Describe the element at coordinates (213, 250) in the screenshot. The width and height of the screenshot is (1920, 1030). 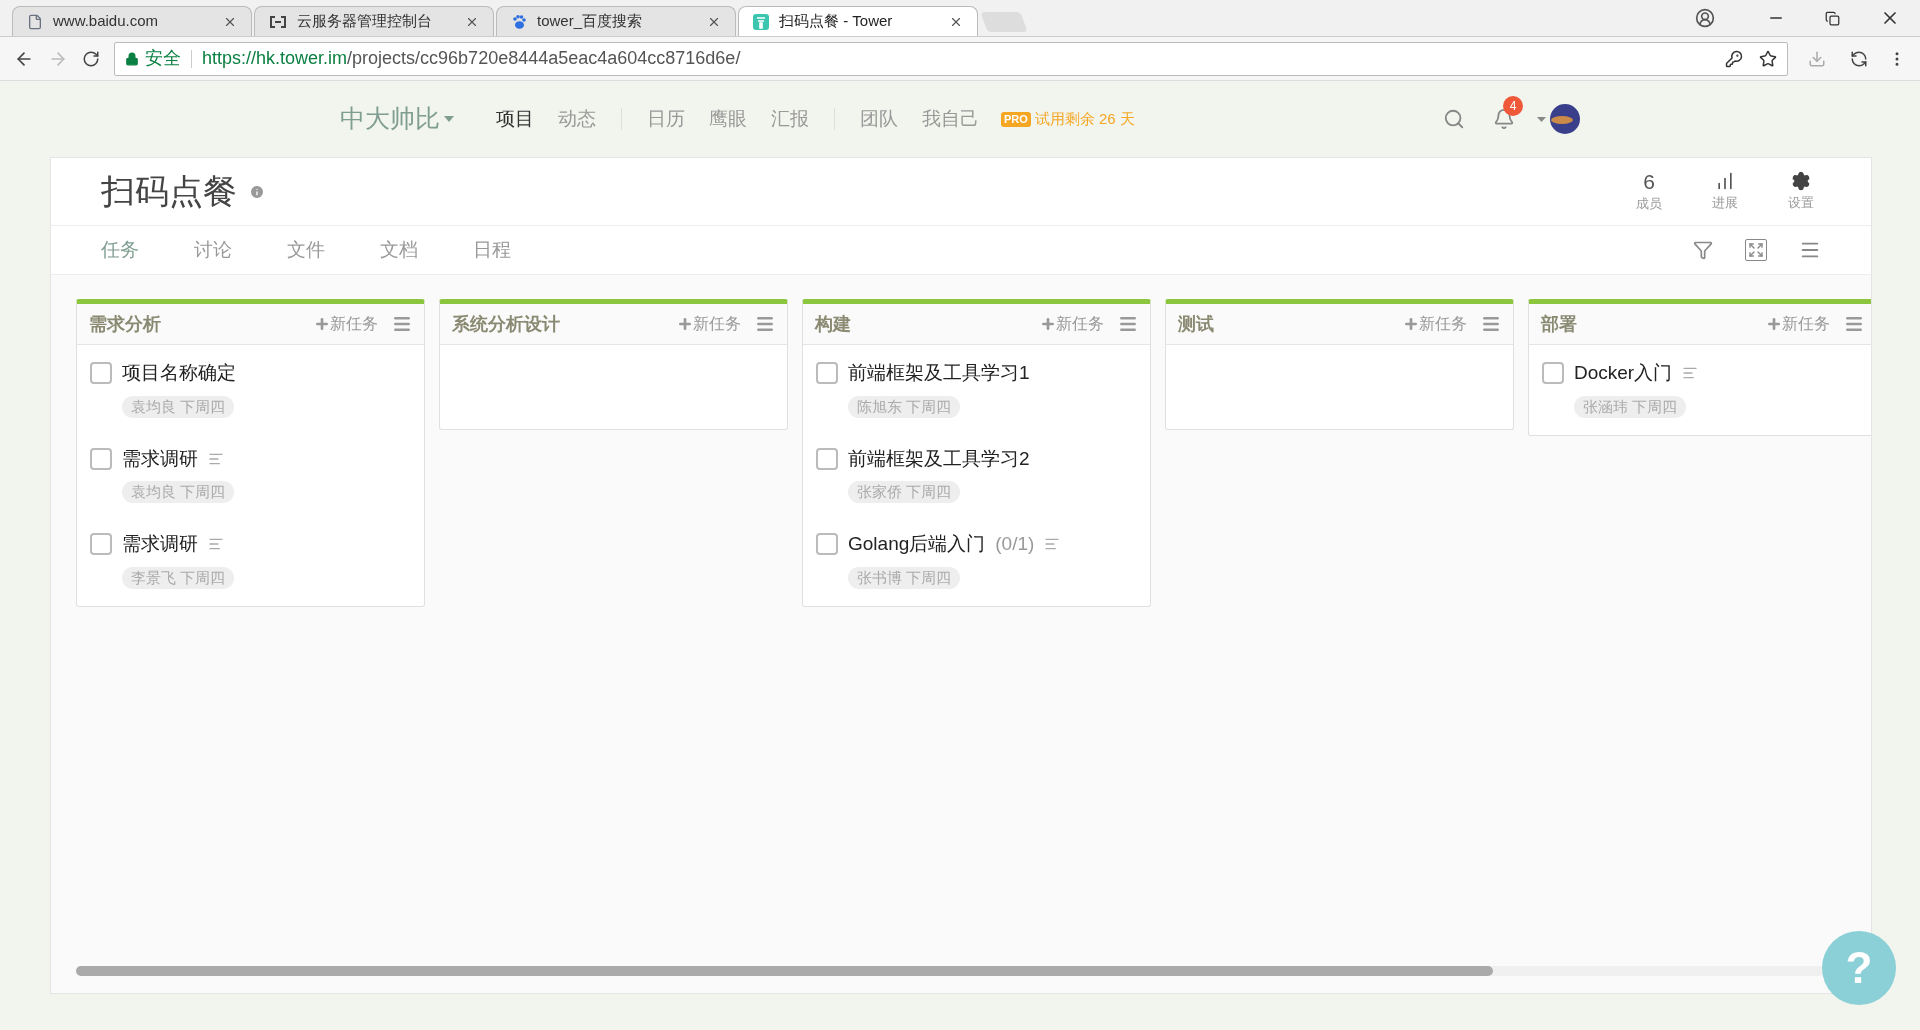
I see `project-tab: 讨论` at that location.